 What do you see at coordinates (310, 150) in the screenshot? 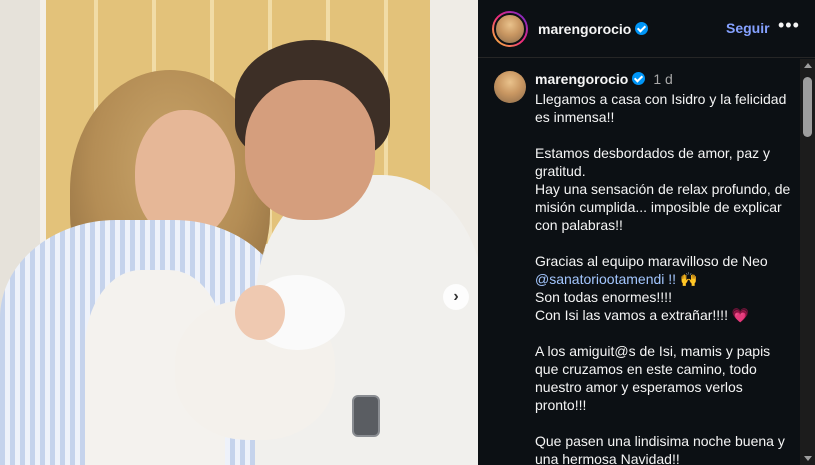
I see `photo-man-face` at bounding box center [310, 150].